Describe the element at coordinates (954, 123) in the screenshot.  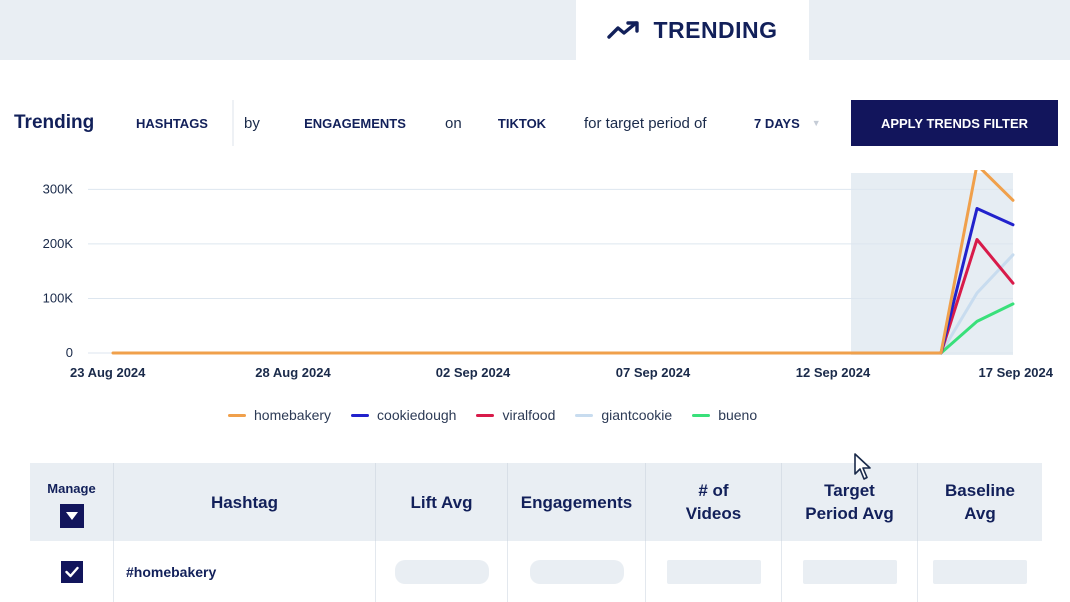
I see `apply-trends-filter-button: APPLY TRENDS FILTER` at that location.